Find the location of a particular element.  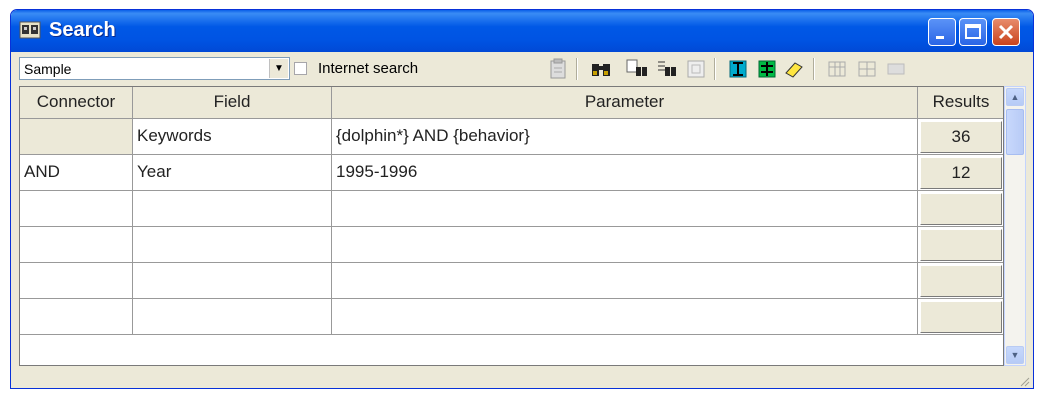

results-count-button: 12 is located at coordinates (961, 173).